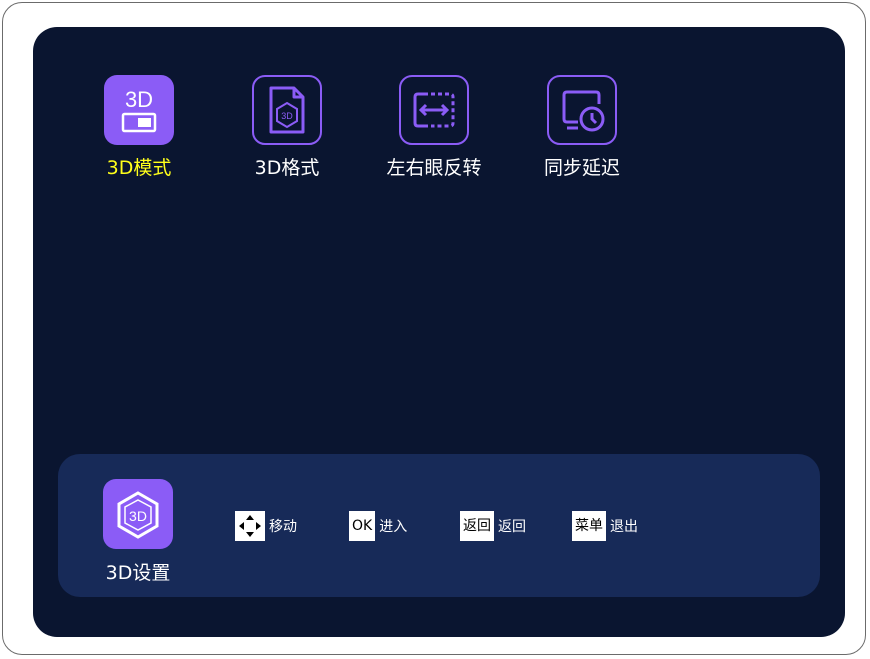 Image resolution: width=870 pixels, height=659 pixels. I want to click on 3d-format-document-icon: 3D, so click(287, 110).